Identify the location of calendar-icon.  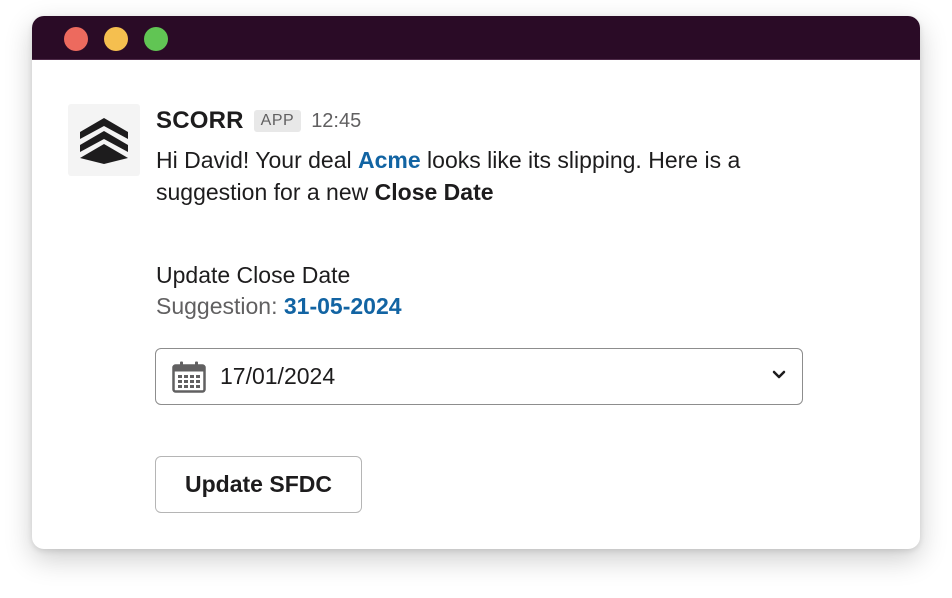
(189, 377).